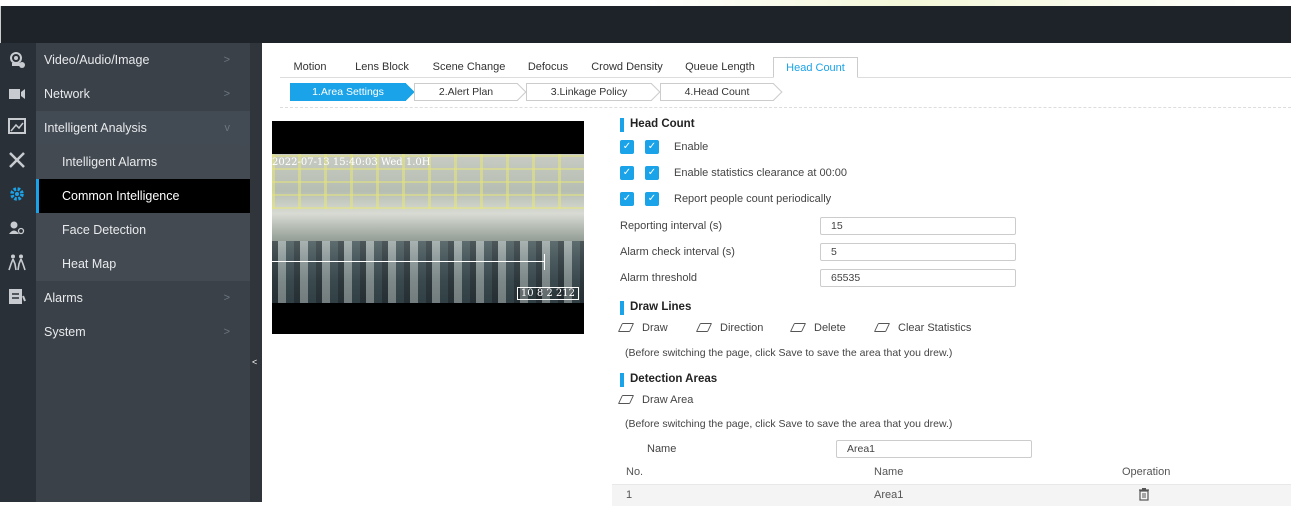 The image size is (1291, 506). I want to click on video-icon, so click(17, 94).